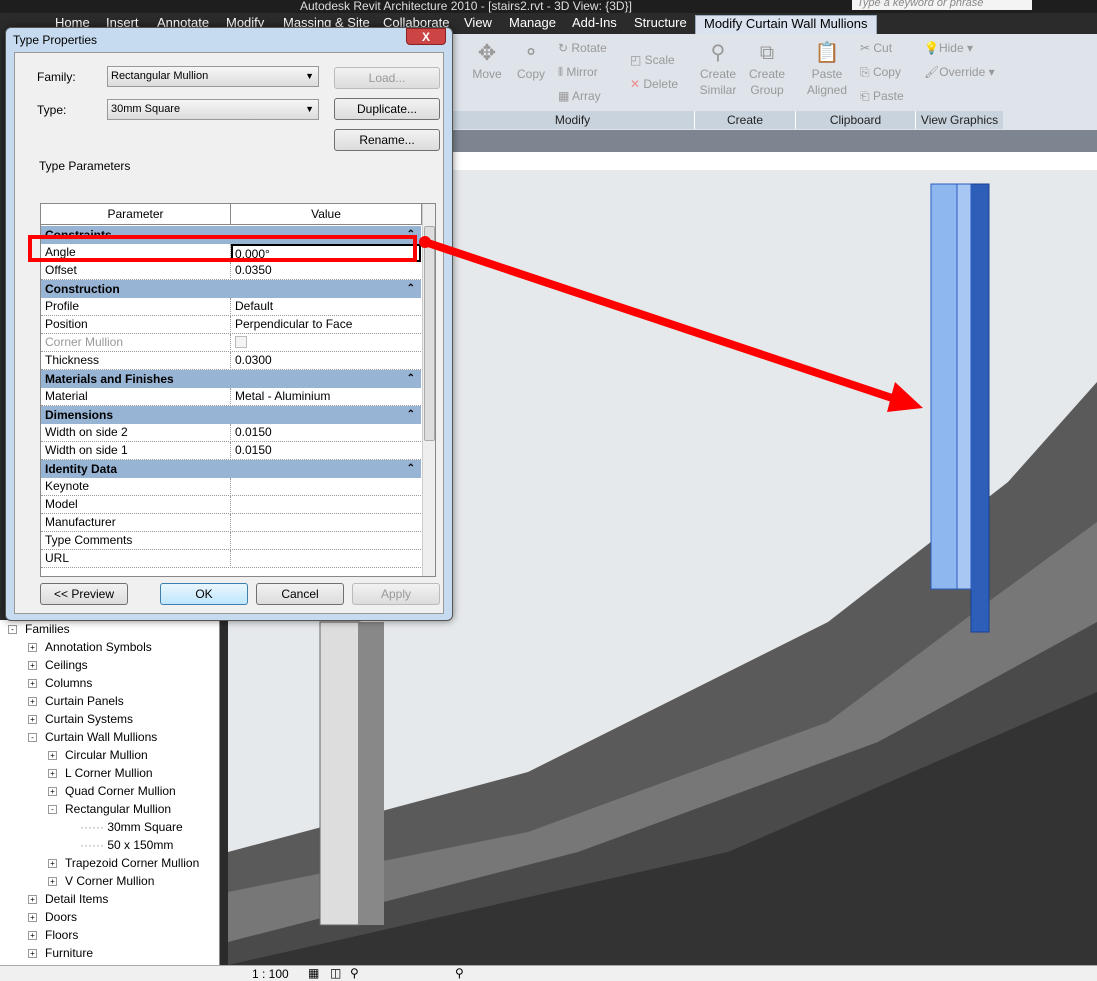  Describe the element at coordinates (594, 23) in the screenshot. I see `tab-add-ins: Add-Ins` at that location.